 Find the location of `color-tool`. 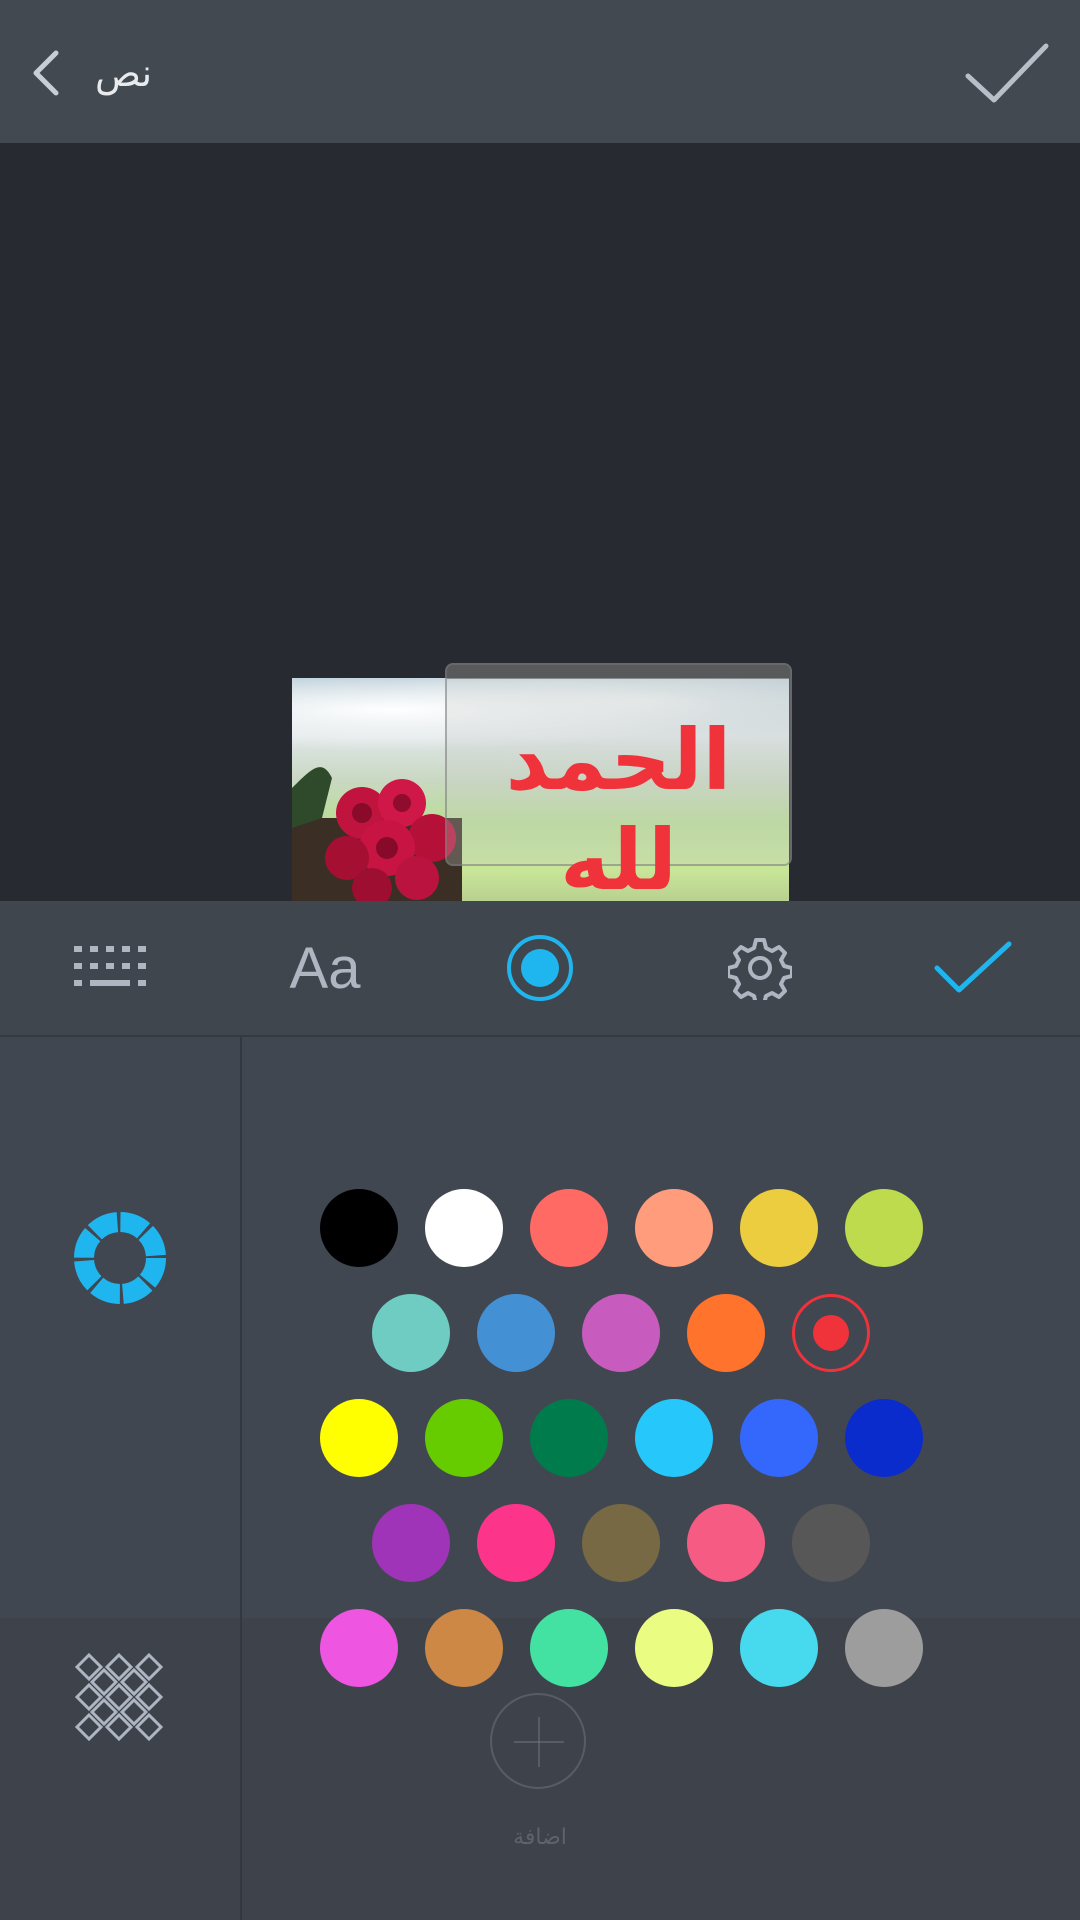

color-tool is located at coordinates (540, 968).